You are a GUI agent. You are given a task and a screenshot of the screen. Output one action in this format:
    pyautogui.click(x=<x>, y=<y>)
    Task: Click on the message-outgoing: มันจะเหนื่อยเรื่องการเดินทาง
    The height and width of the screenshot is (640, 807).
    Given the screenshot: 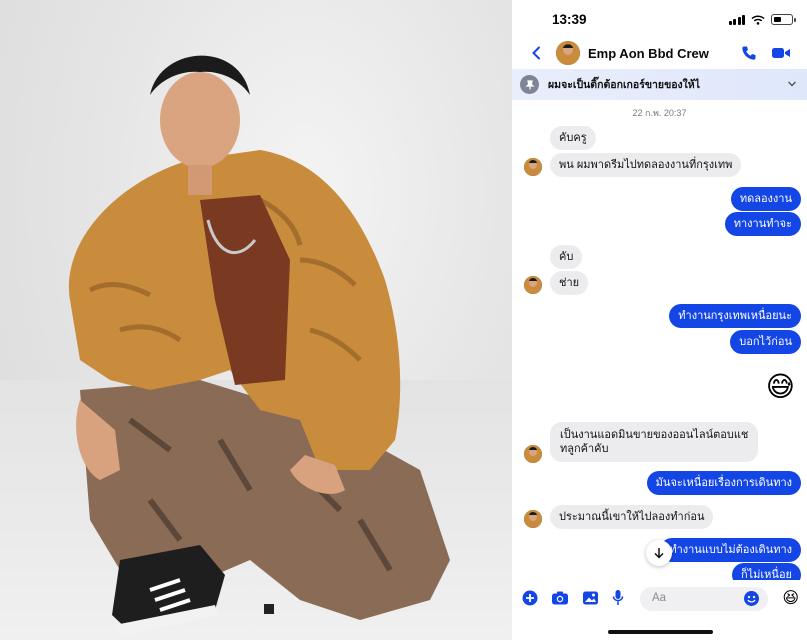 What is the action you would take?
    pyautogui.click(x=723, y=483)
    